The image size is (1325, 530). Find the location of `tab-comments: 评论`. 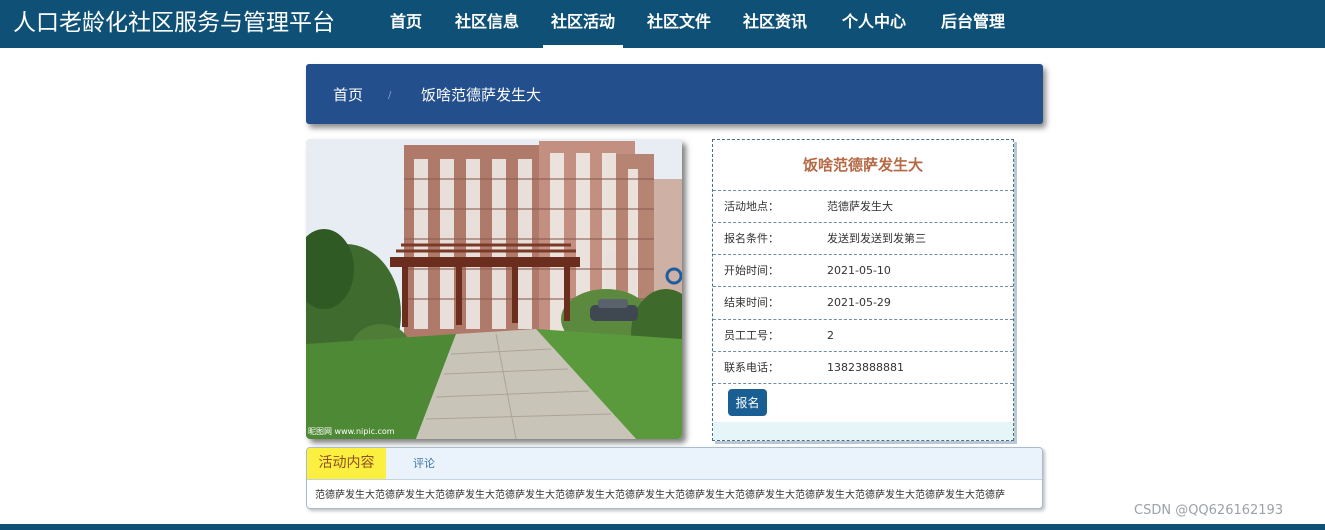

tab-comments: 评论 is located at coordinates (424, 463).